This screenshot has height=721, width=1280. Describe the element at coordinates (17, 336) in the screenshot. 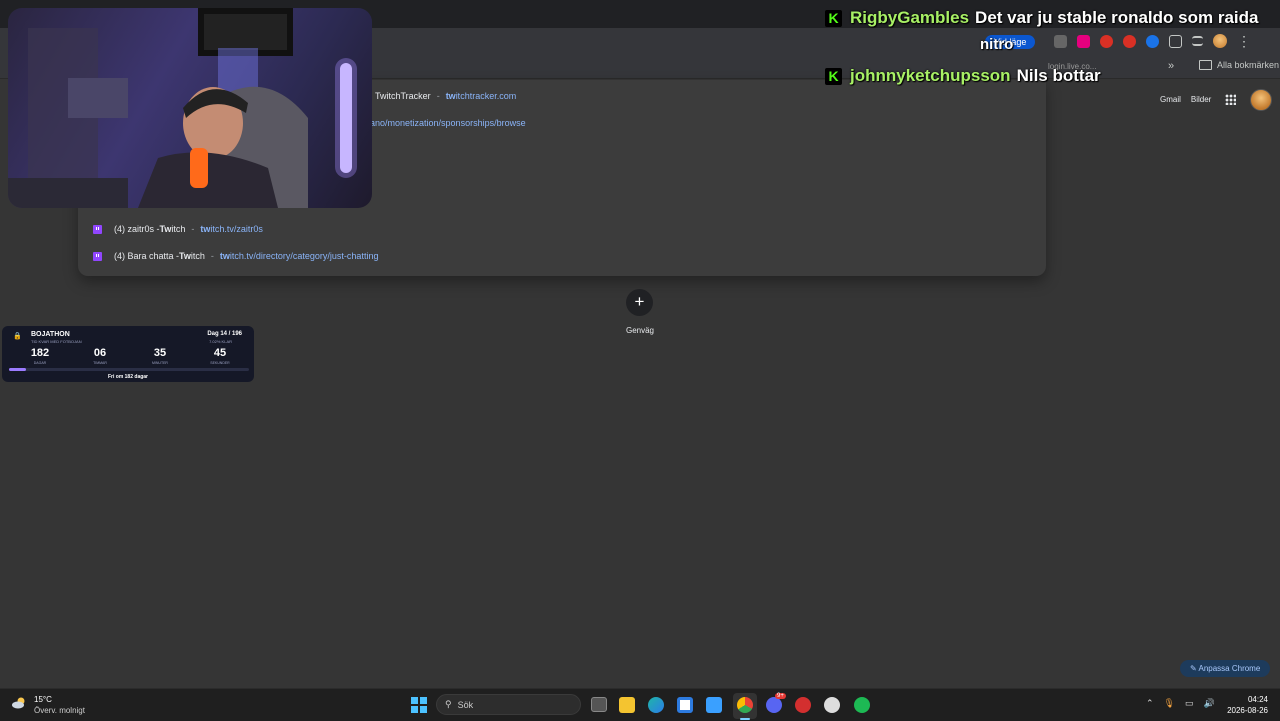

I see `lock-icon: 🔒` at that location.